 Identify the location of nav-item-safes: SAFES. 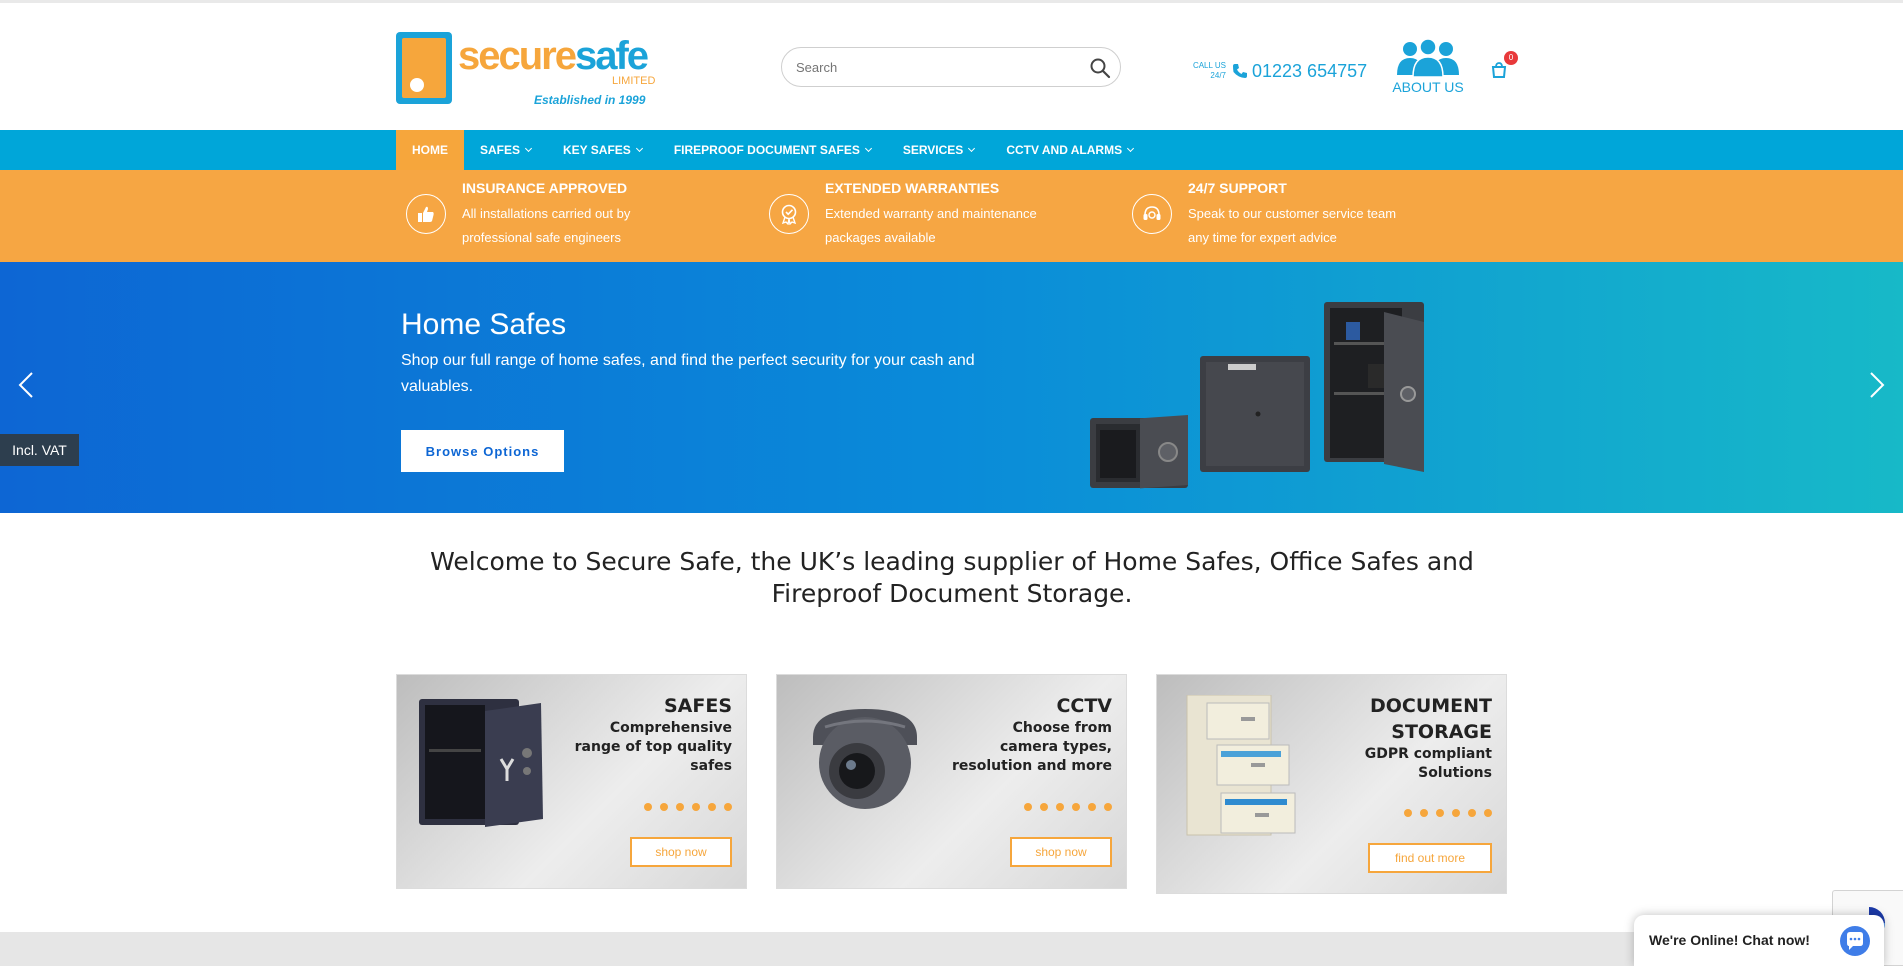
(505, 150).